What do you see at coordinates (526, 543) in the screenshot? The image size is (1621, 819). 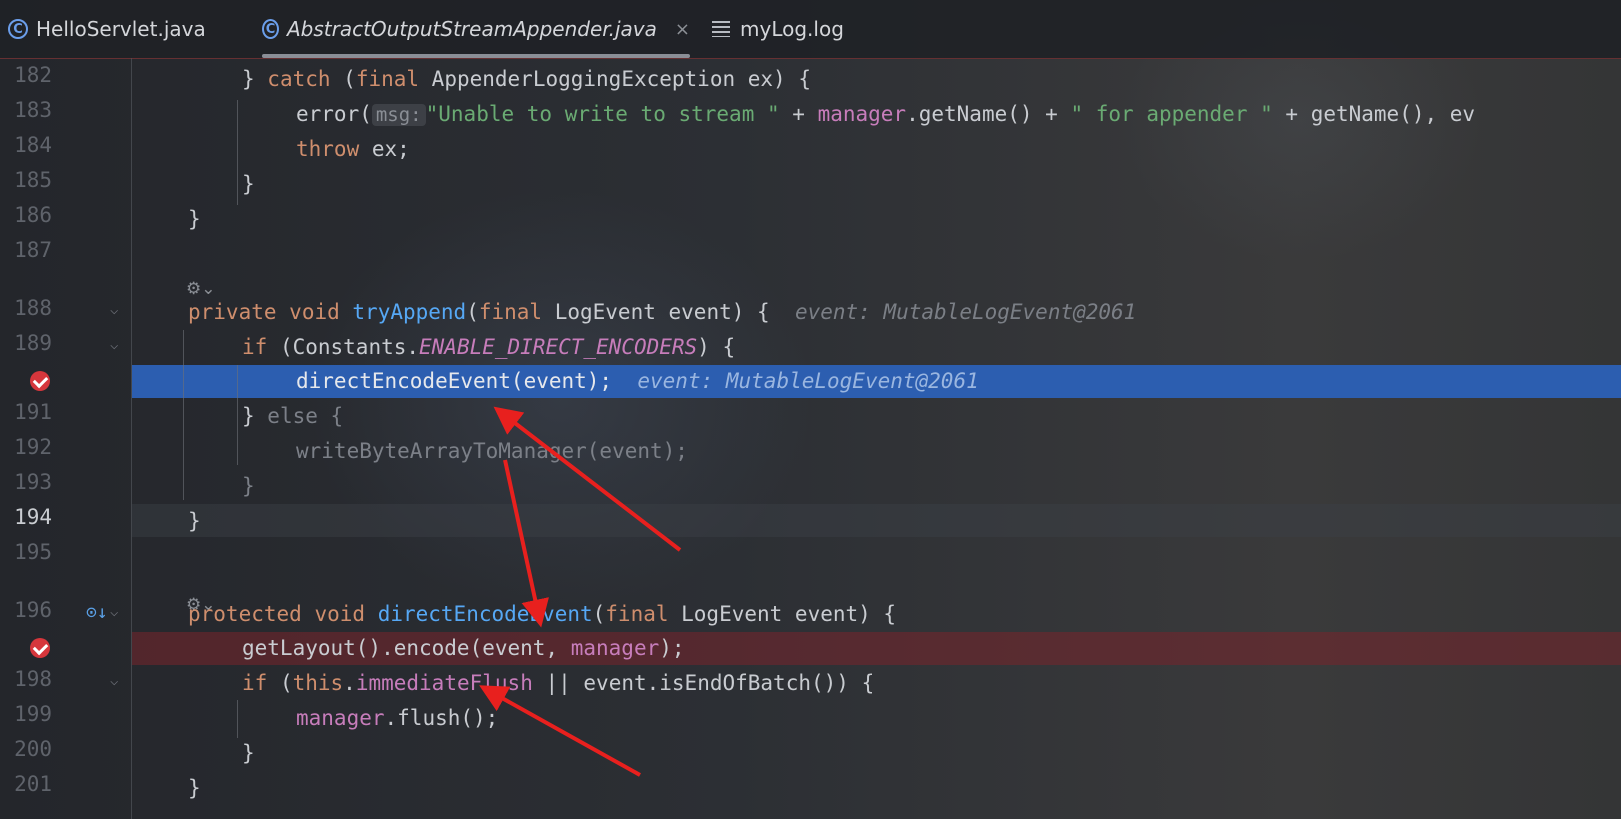 I see `arrow-to-direct-encode-method` at bounding box center [526, 543].